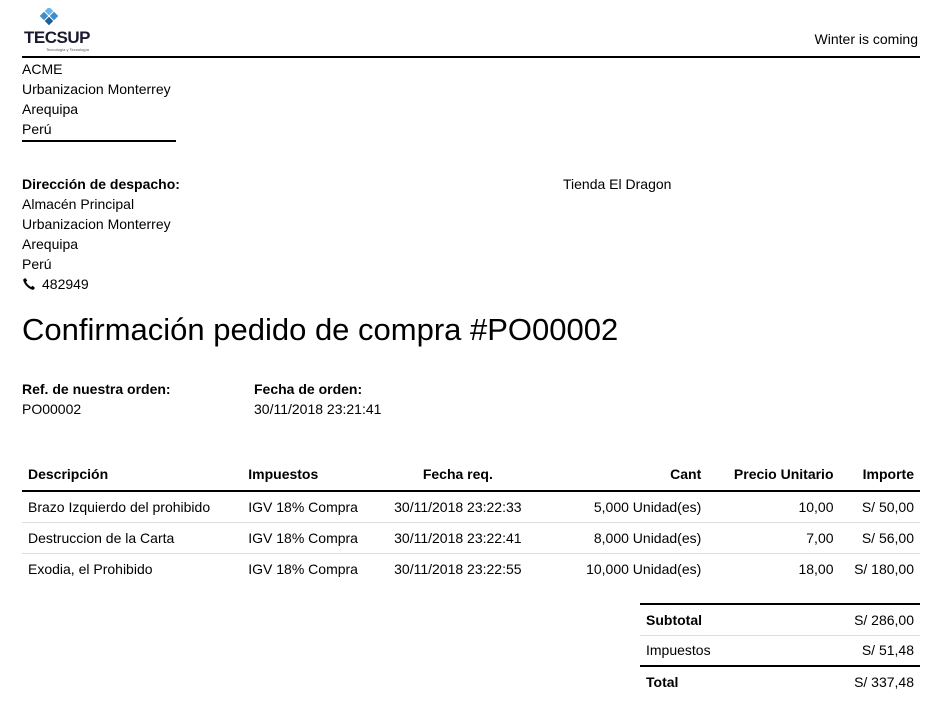 The image size is (946, 712). What do you see at coordinates (712, 681) in the screenshot?
I see `total-label: Total` at bounding box center [712, 681].